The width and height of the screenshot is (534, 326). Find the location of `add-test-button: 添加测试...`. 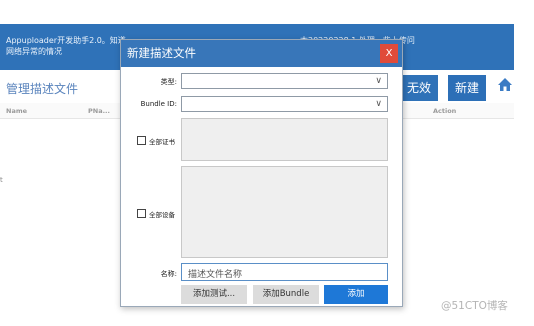

add-test-button: 添加测试... is located at coordinates (214, 294).